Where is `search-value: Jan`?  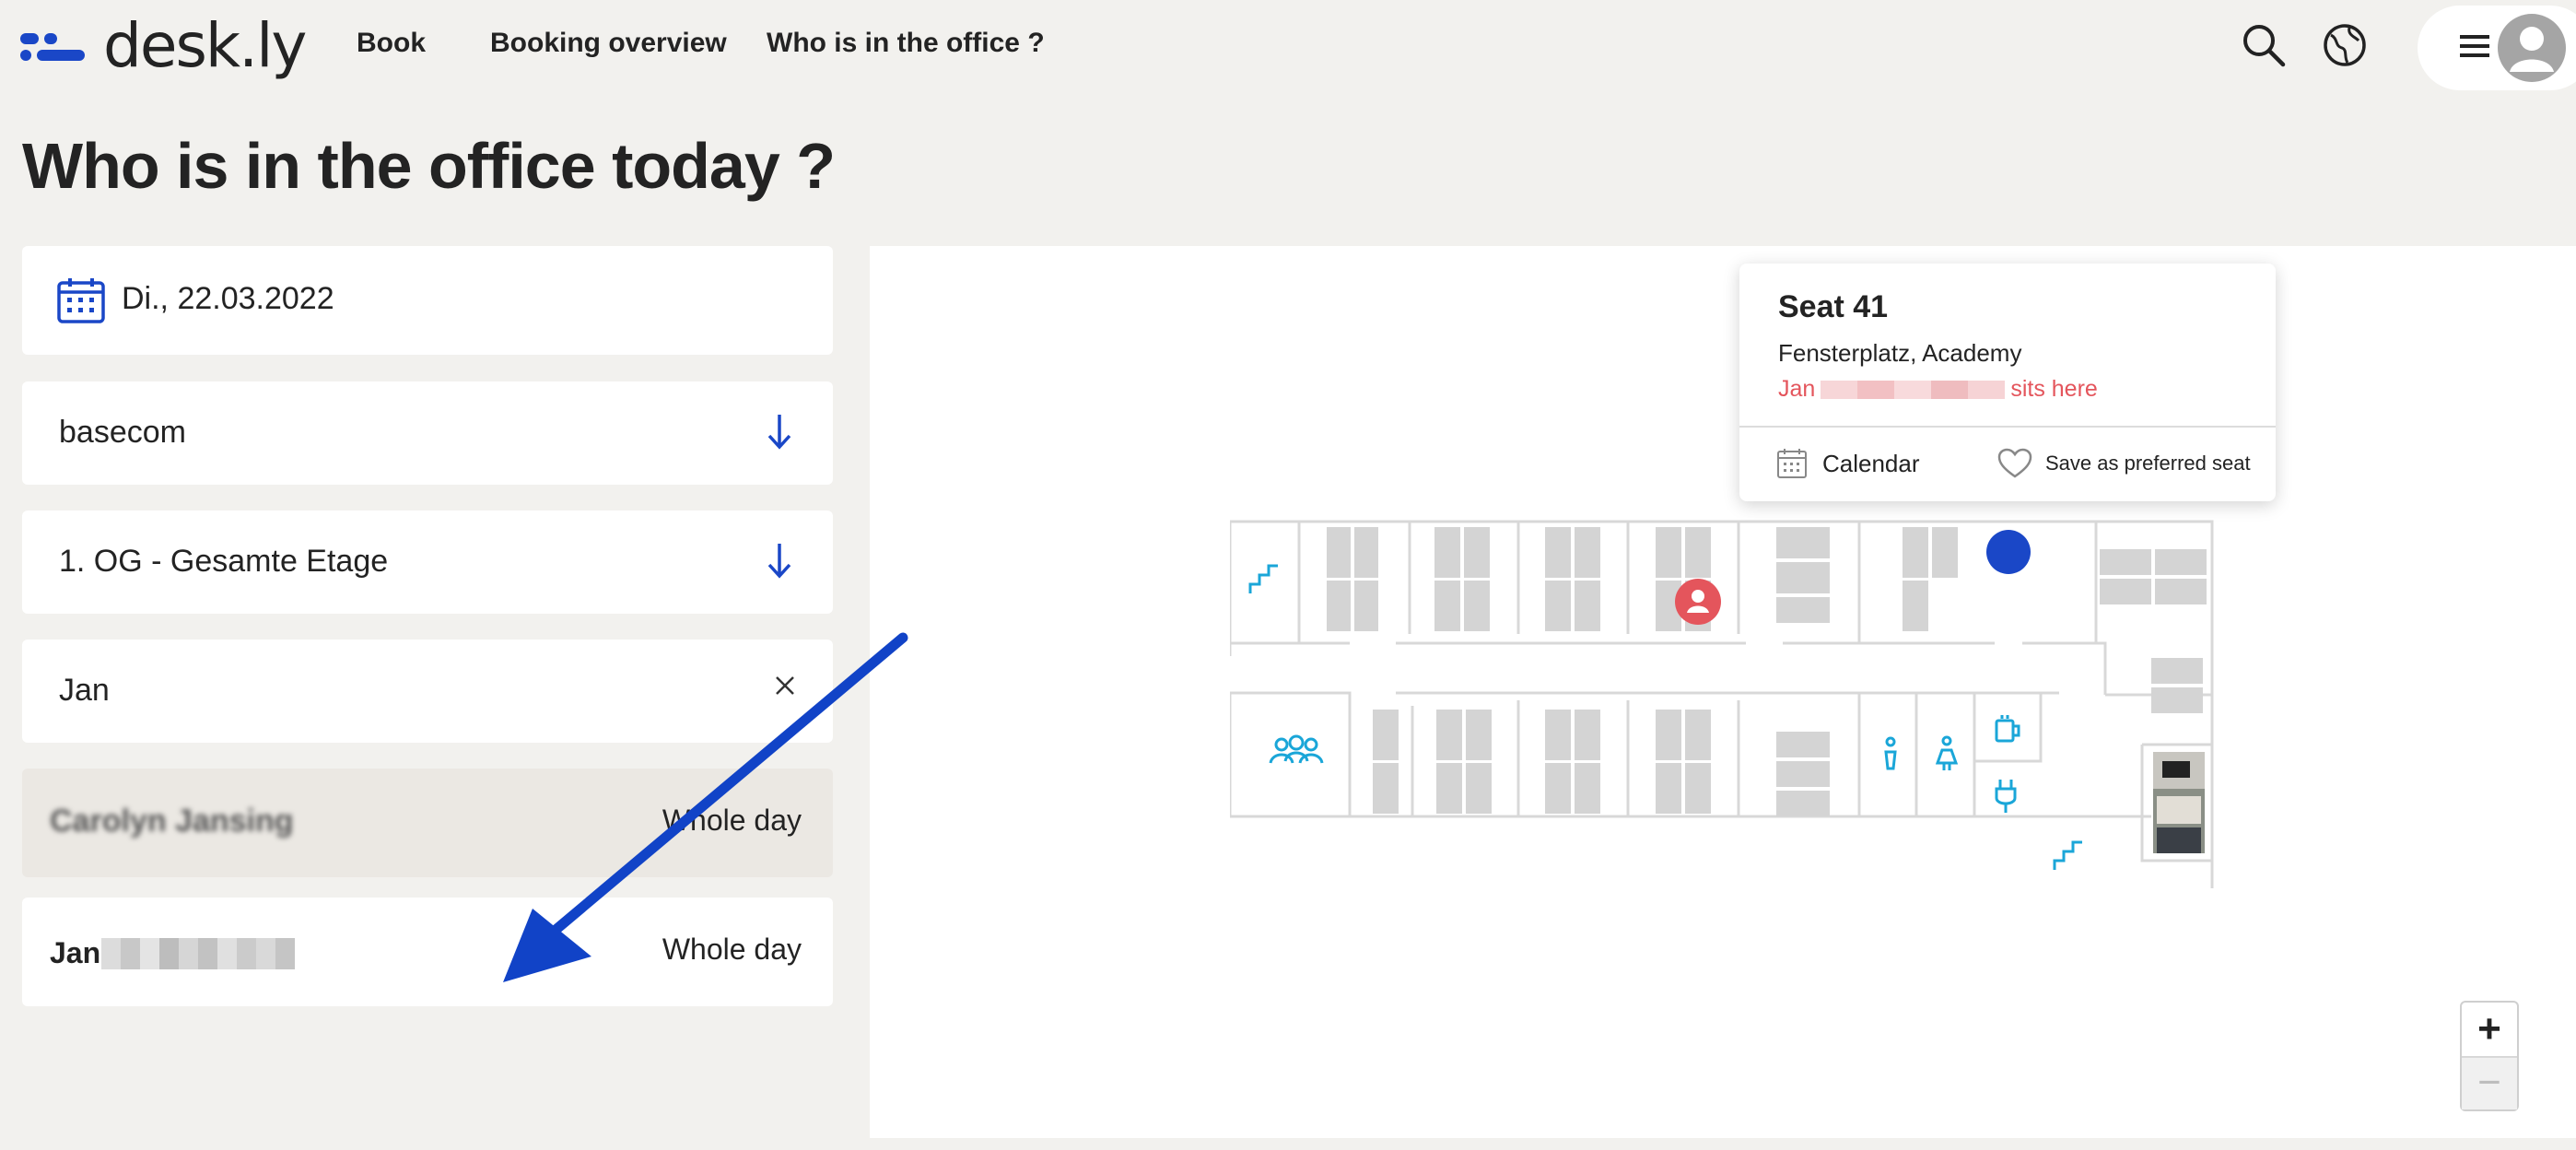
search-value: Jan is located at coordinates (84, 690).